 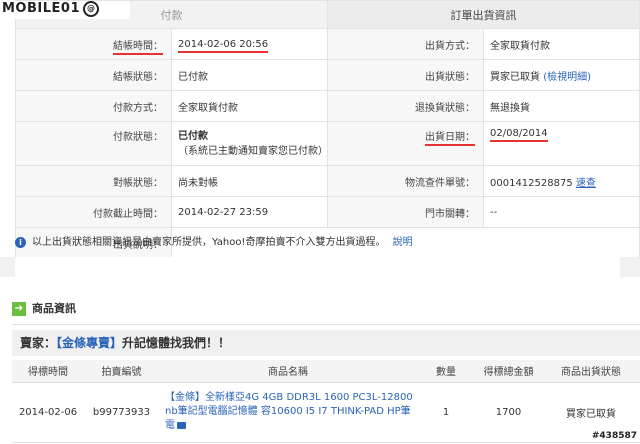 What do you see at coordinates (41, 8) in the screenshot?
I see `logo-text: MOBILE01` at bounding box center [41, 8].